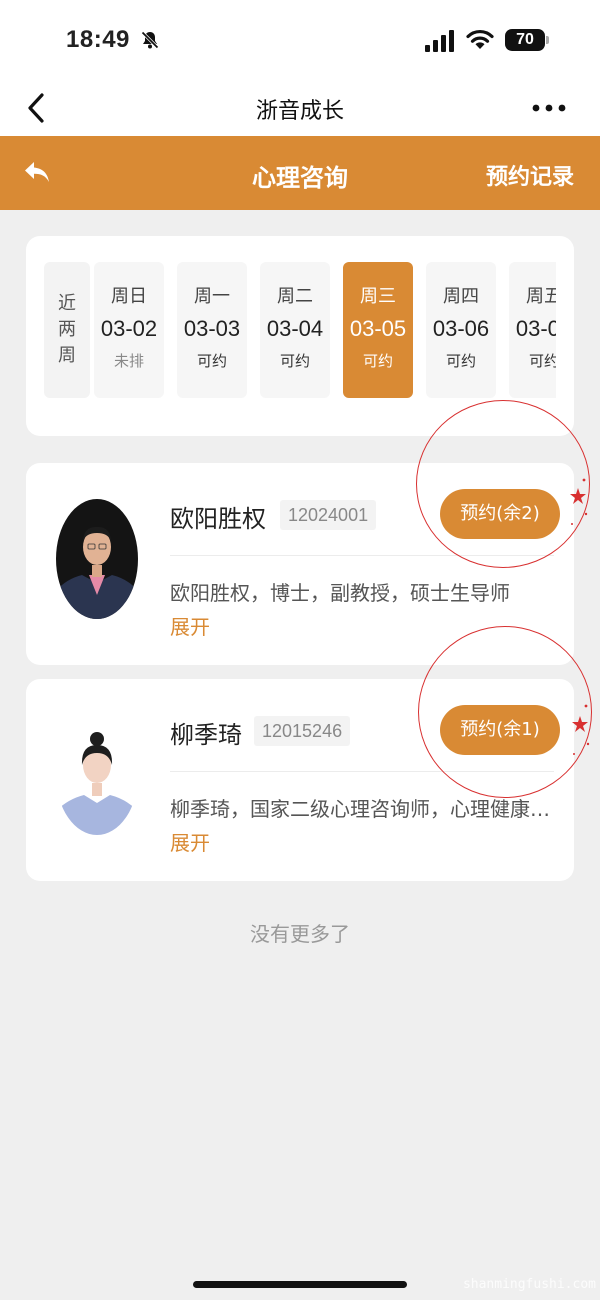 The height and width of the screenshot is (1300, 600). I want to click on counselor-description: 欧阳胜权，博士，副教授，硕士生导师, so click(340, 593).